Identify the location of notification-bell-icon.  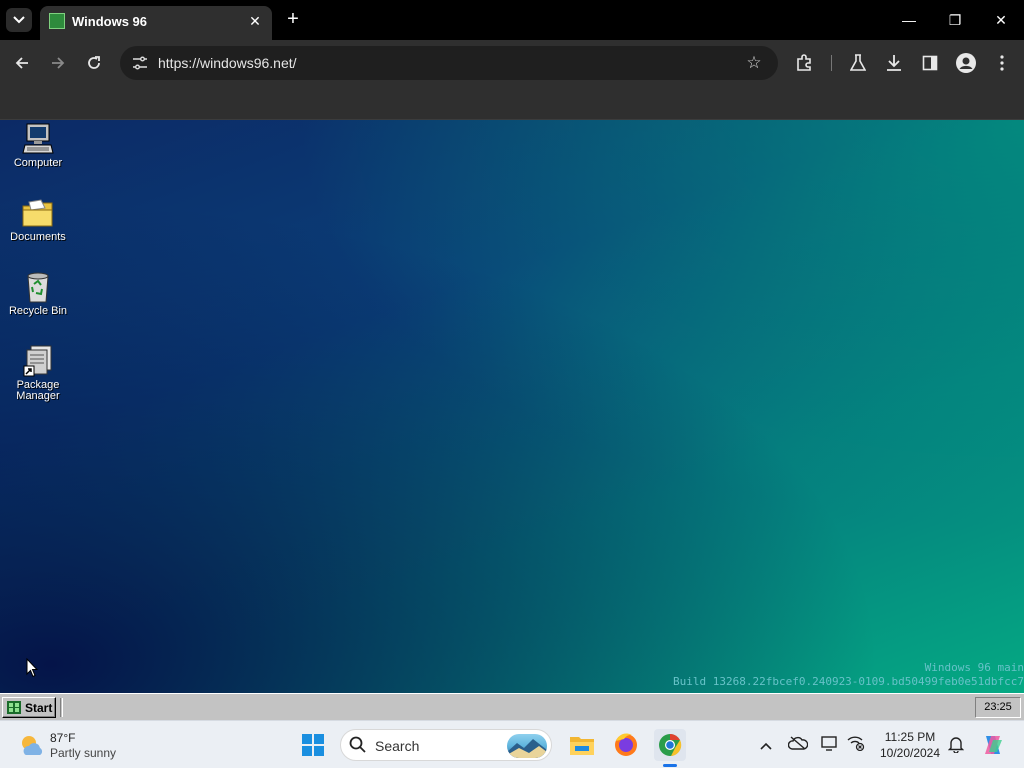
(956, 745).